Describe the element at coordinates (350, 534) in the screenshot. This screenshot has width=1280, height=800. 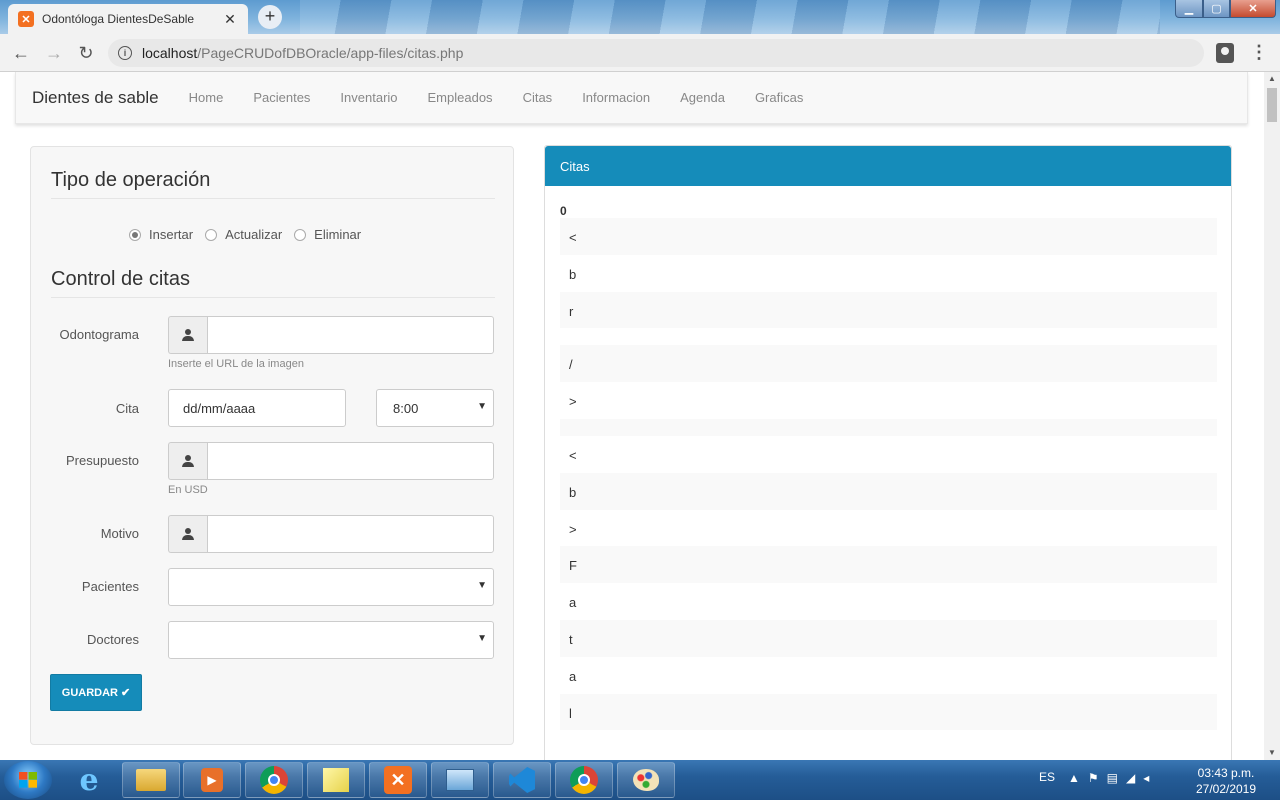
I see `motivo-input` at that location.